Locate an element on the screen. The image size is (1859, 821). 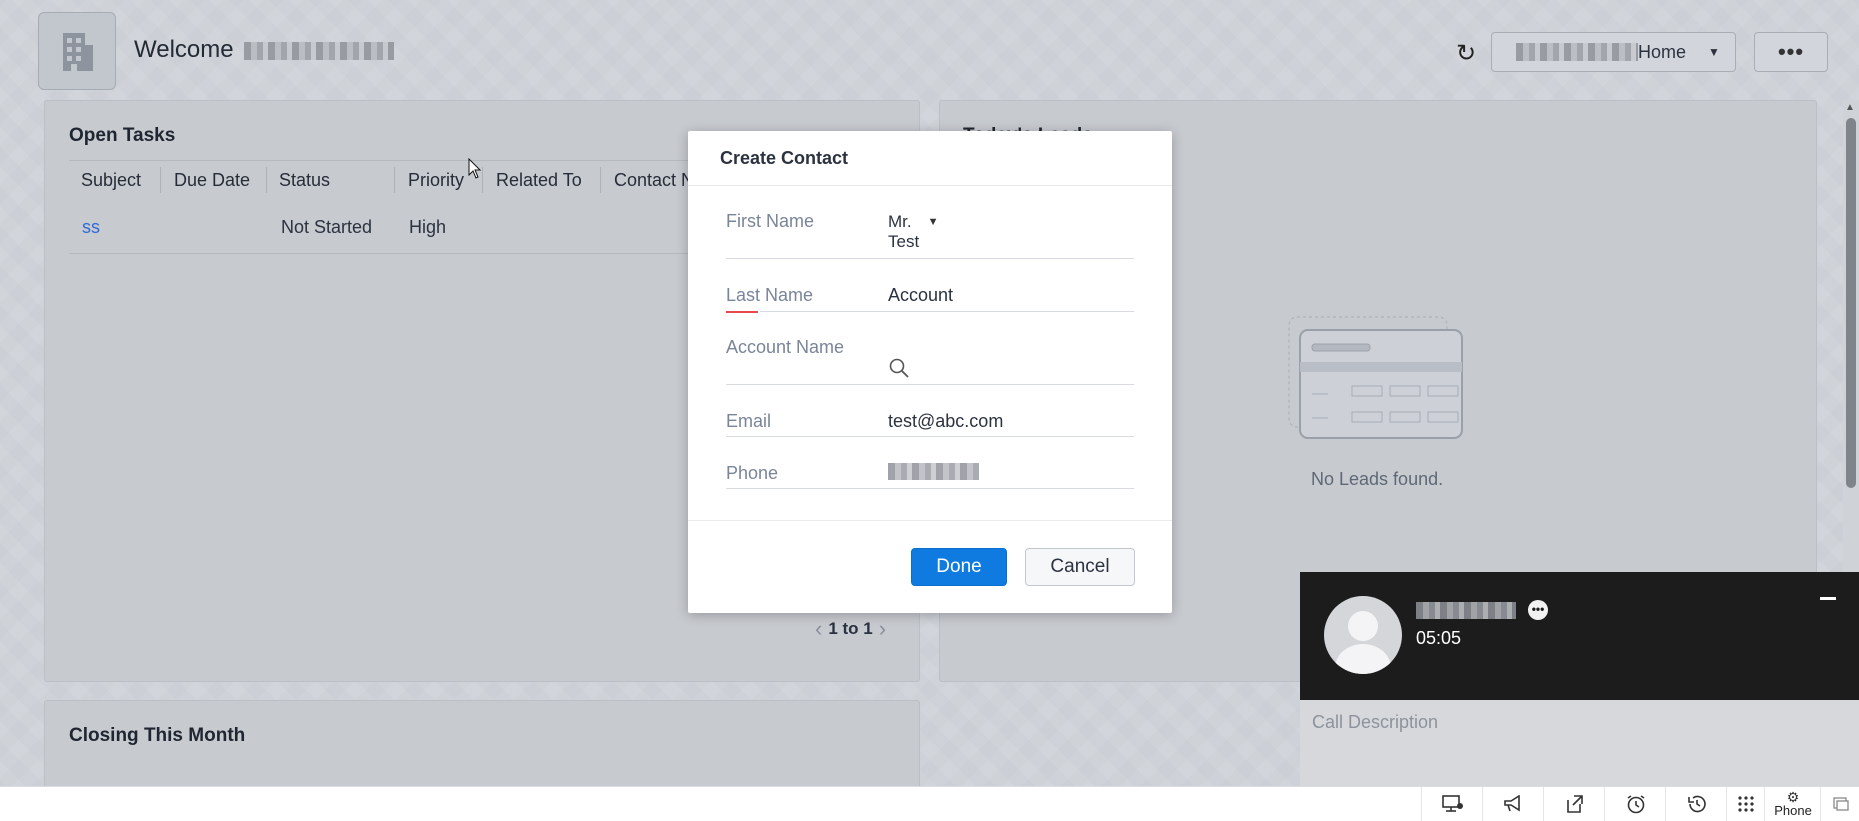
open-tasks-title: Open Tasks is located at coordinates (122, 135).